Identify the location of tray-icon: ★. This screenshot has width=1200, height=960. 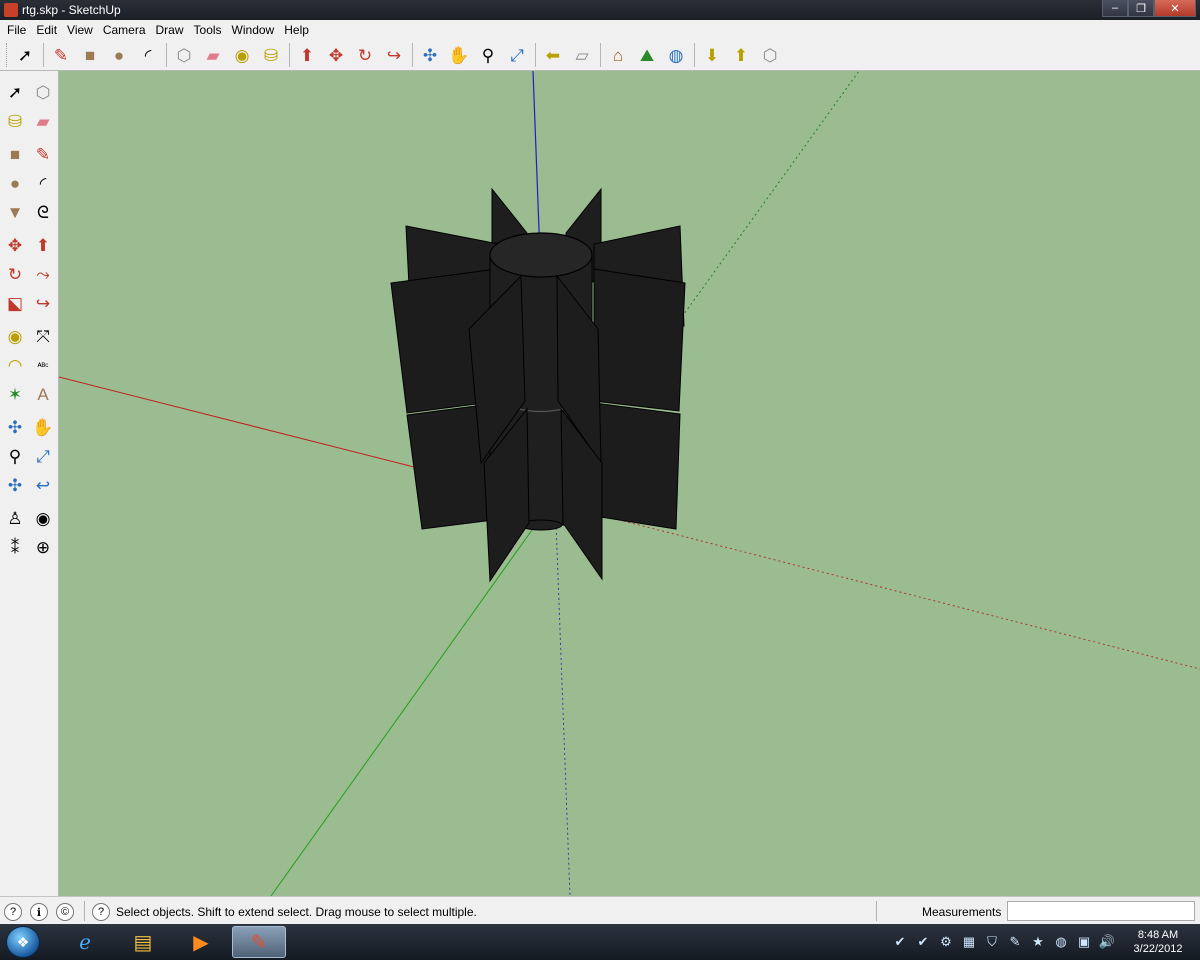
(1038, 942).